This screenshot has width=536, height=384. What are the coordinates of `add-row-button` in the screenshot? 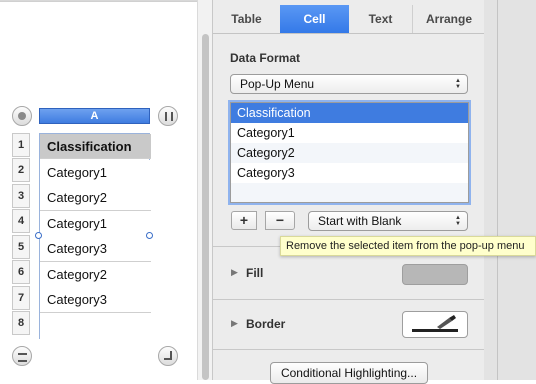 It's located at (22, 356).